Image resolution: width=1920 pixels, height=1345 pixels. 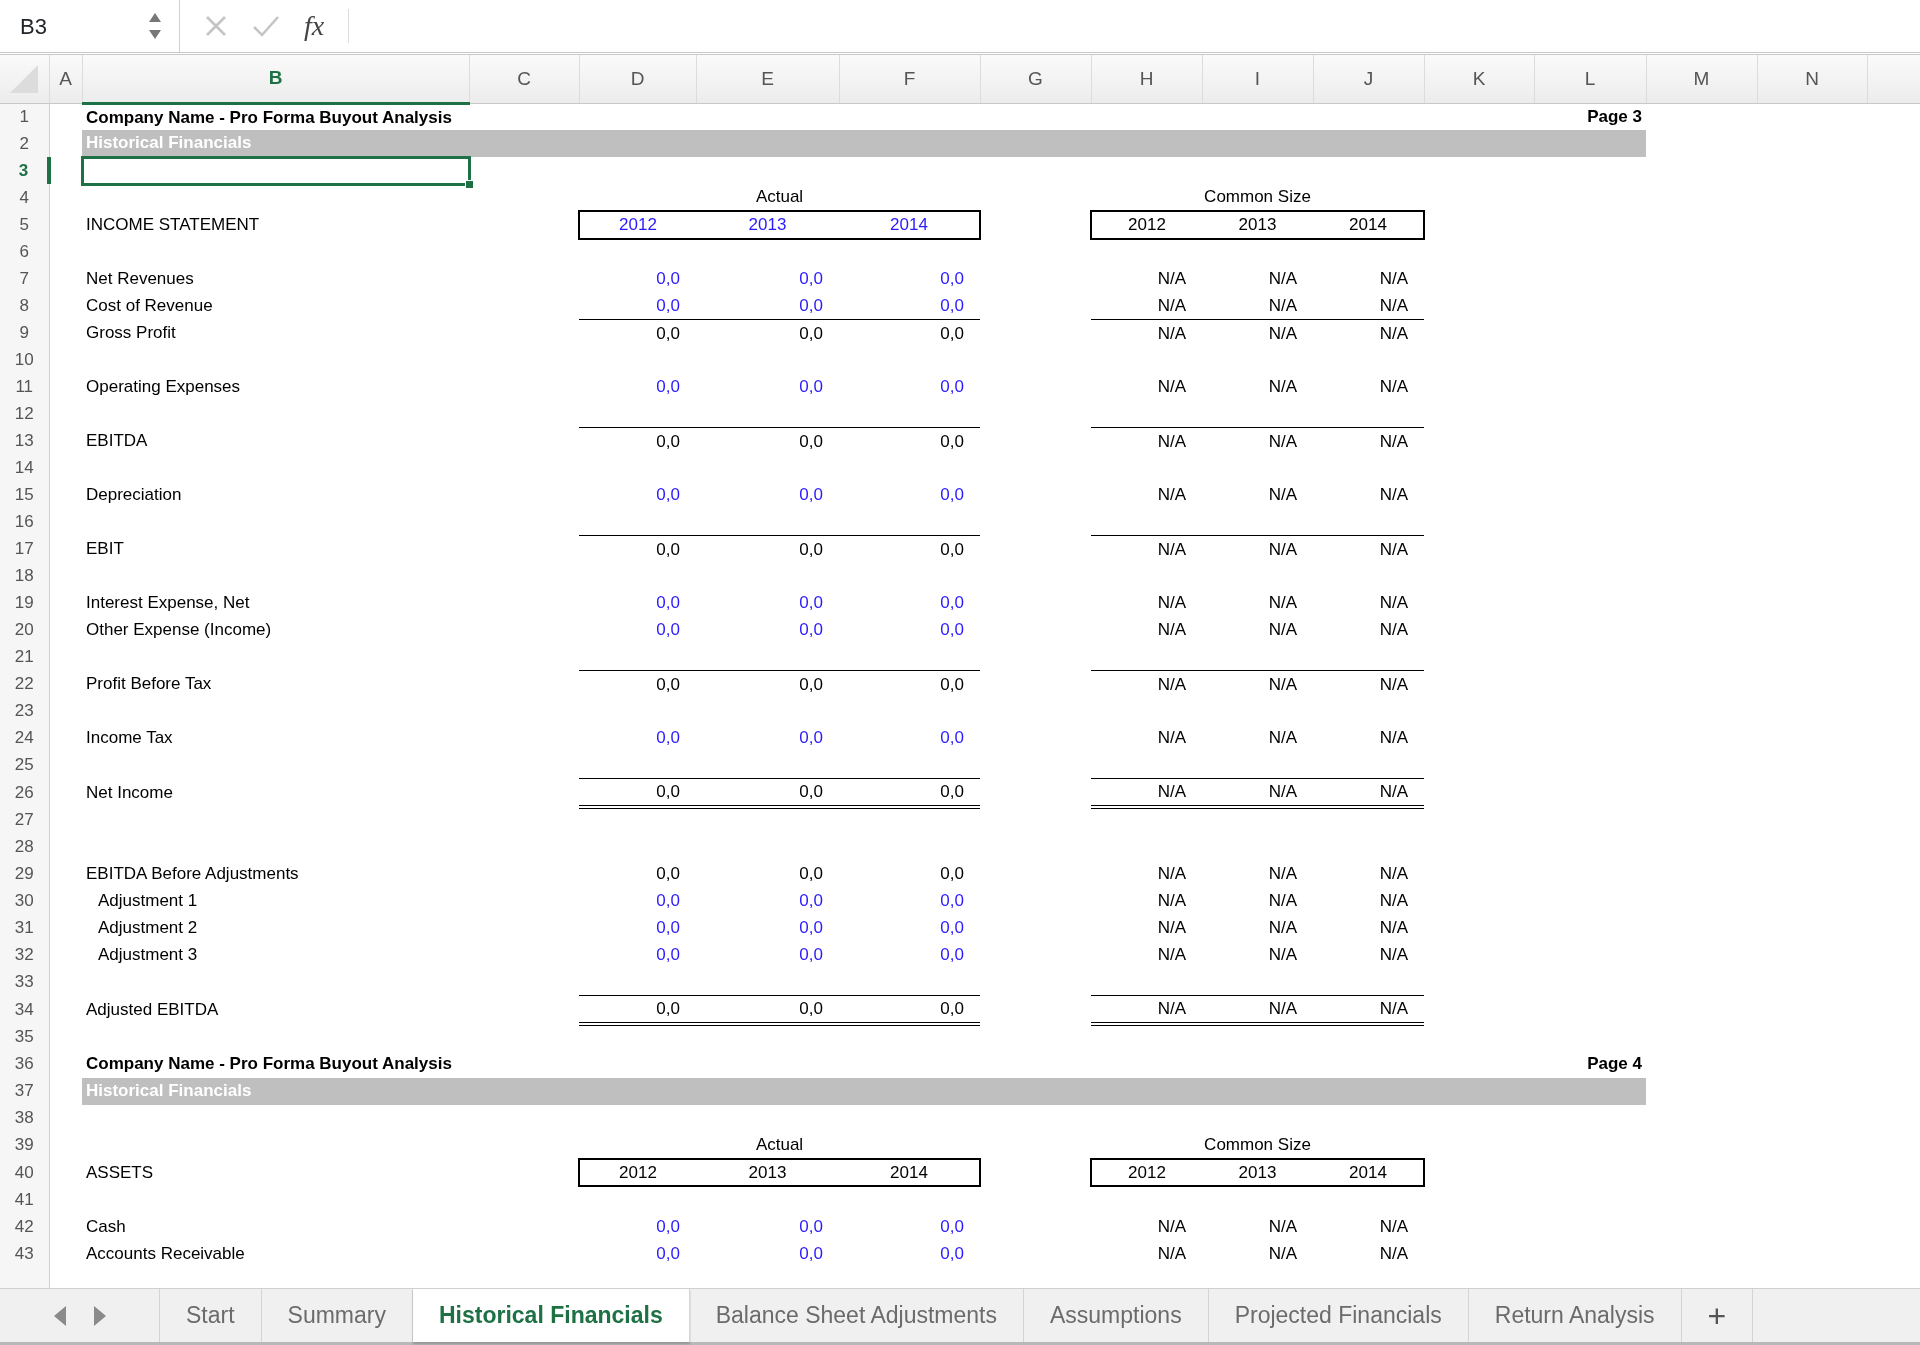 What do you see at coordinates (909, 79) in the screenshot?
I see `column-header: F` at bounding box center [909, 79].